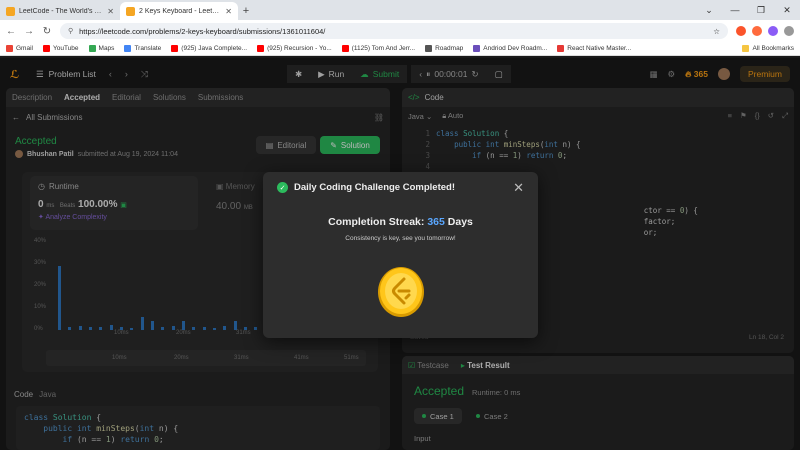  What do you see at coordinates (101, 48) in the screenshot?
I see `bookmark-maps: Maps` at bounding box center [101, 48].